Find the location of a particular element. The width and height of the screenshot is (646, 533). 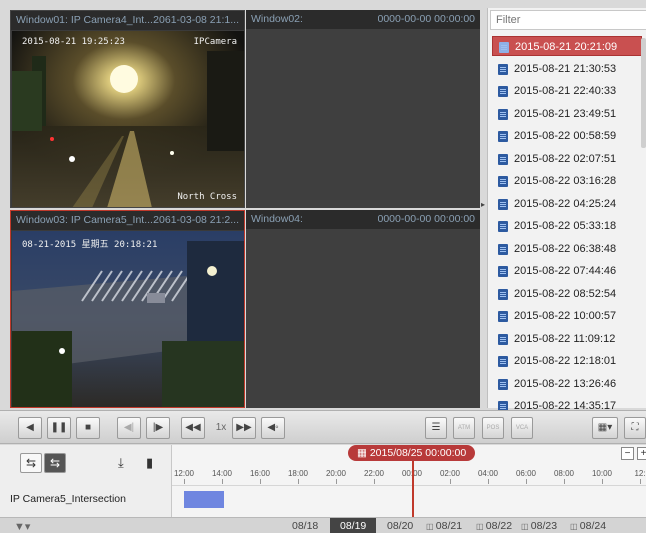

tick-label: 14:00 is located at coordinates (222, 473).